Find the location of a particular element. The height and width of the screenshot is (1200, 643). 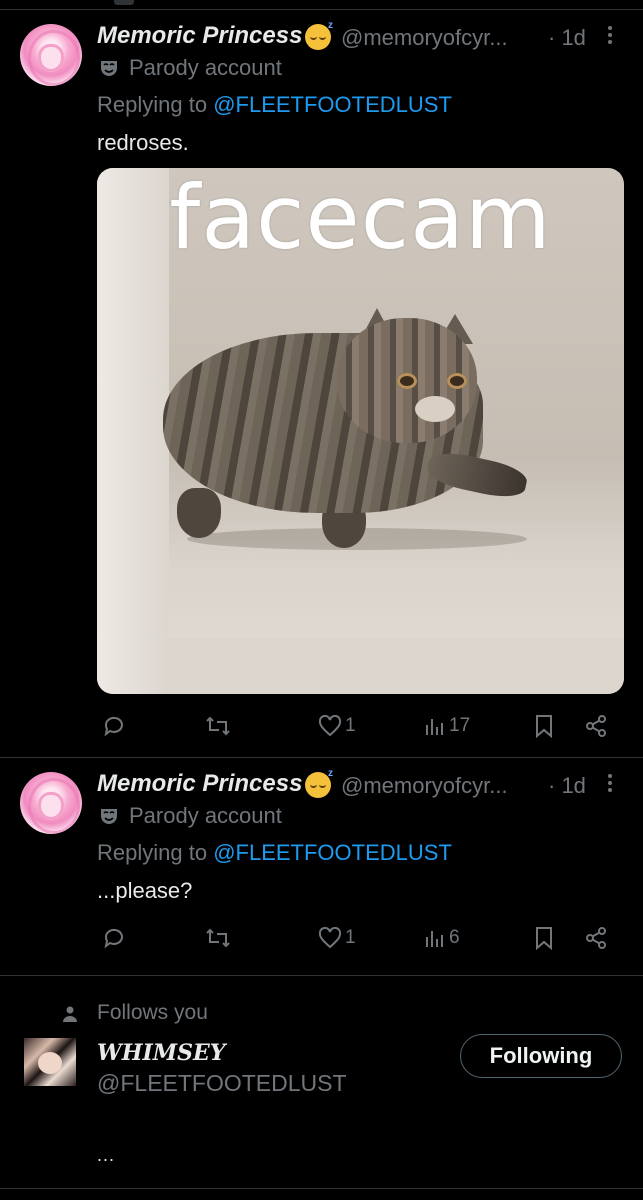

thread-line-stub is located at coordinates (124, 2).